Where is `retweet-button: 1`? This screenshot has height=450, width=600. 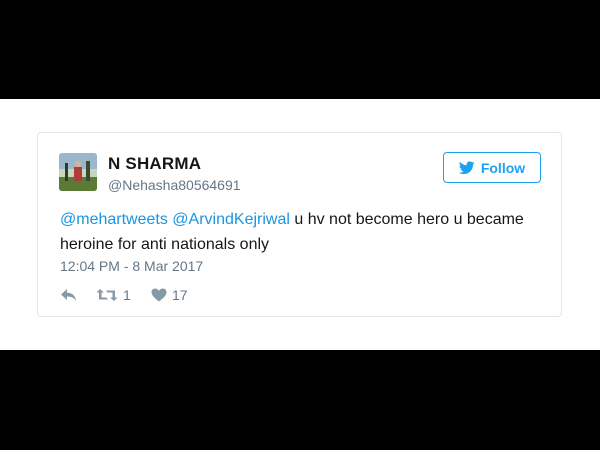 retweet-button: 1 is located at coordinates (123, 295).